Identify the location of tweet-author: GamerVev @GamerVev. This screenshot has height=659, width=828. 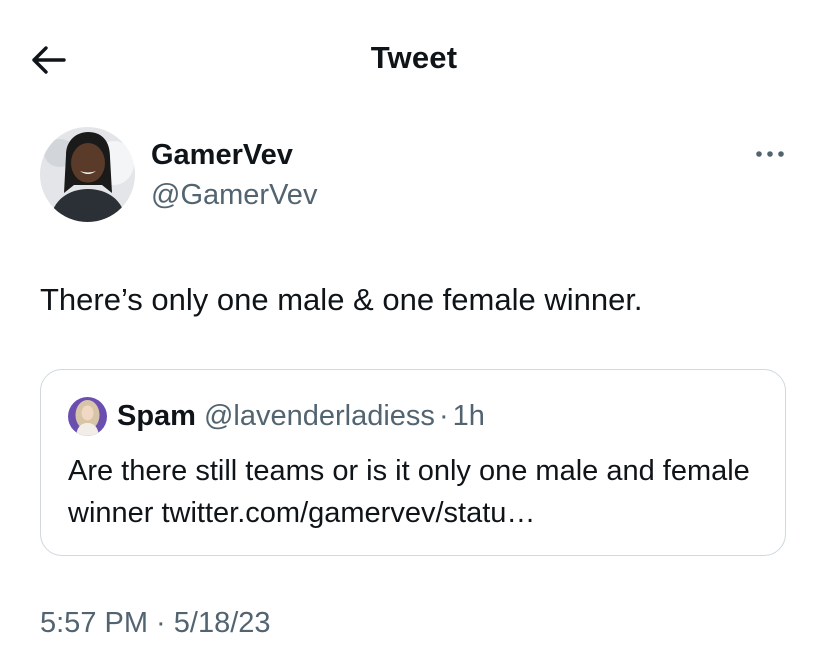
(415, 175).